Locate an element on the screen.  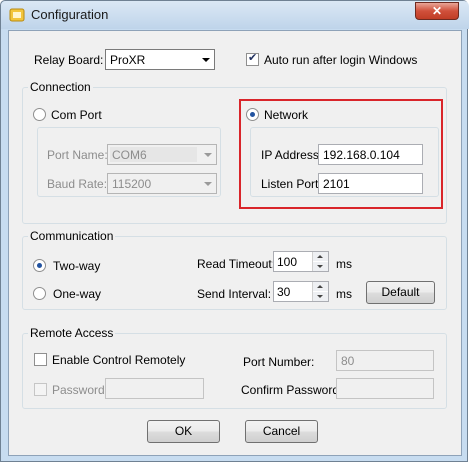
password-label: Password: is located at coordinates (80, 390).